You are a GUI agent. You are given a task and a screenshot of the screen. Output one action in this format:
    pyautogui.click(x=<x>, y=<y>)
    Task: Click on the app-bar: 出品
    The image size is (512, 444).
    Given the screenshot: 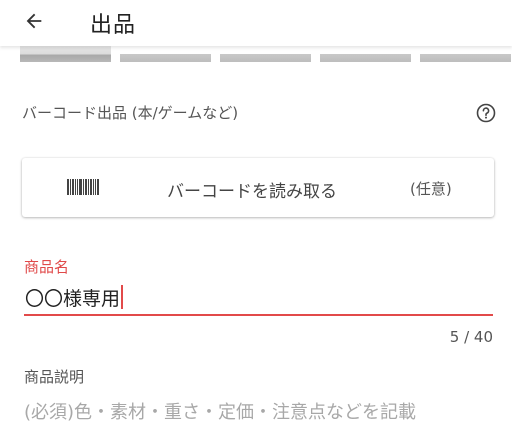 What is the action you would take?
    pyautogui.click(x=256, y=23)
    